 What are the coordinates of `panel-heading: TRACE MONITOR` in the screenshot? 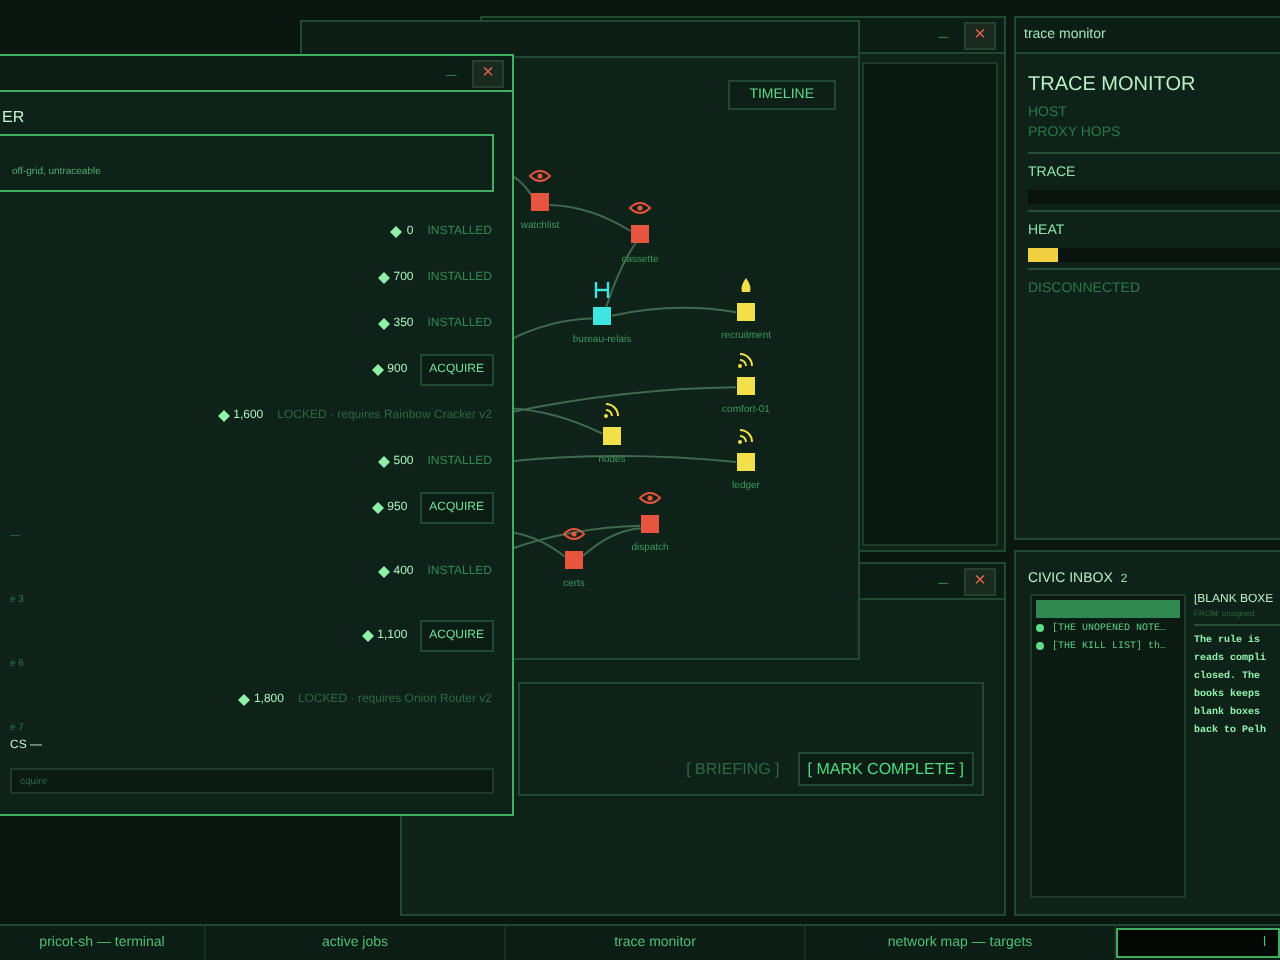 It's located at (1113, 85).